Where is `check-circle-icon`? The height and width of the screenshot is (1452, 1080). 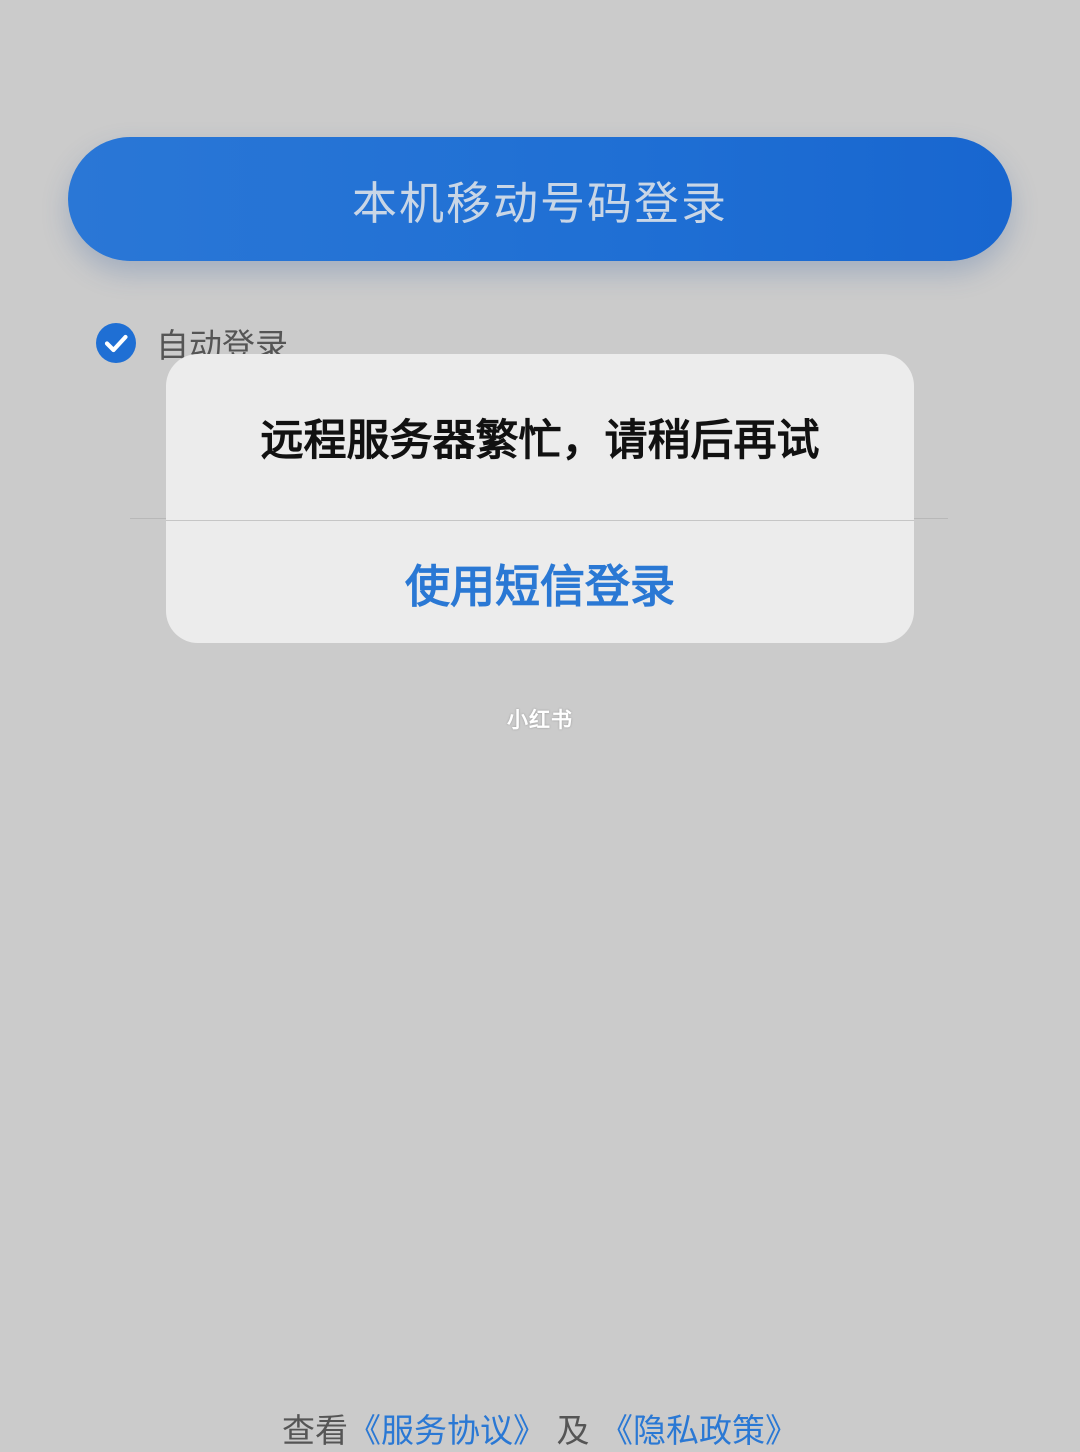 check-circle-icon is located at coordinates (116, 343).